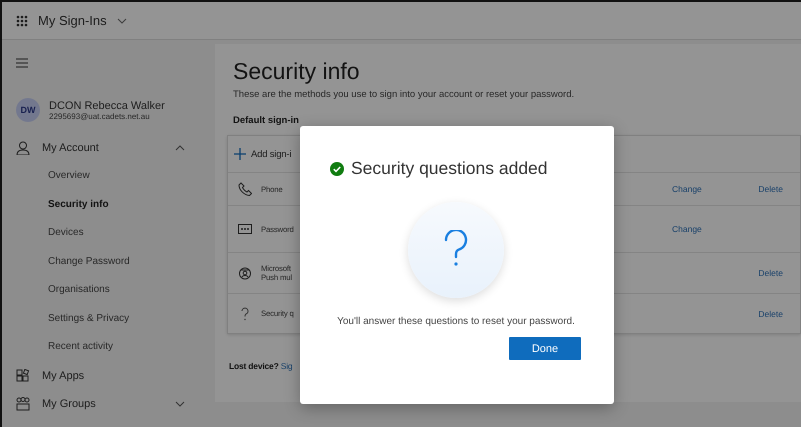 The width and height of the screenshot is (801, 427). I want to click on sidebar-subitem: Devices, so click(114, 233).